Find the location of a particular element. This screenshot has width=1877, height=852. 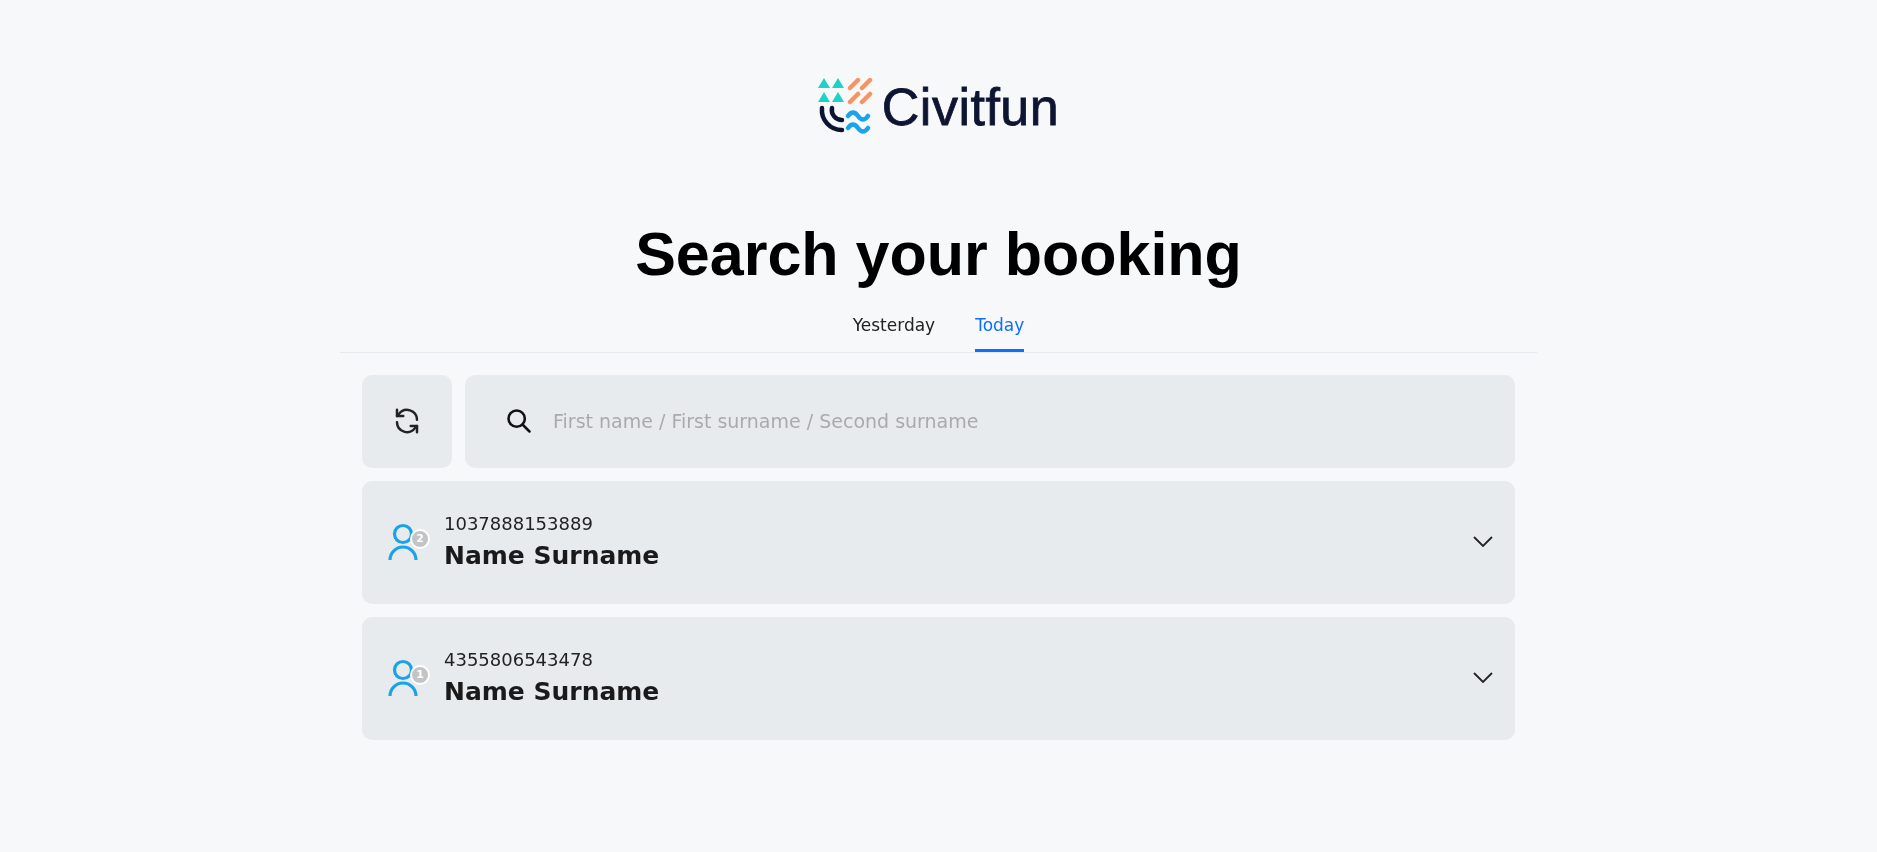

search-icon is located at coordinates (519, 420).